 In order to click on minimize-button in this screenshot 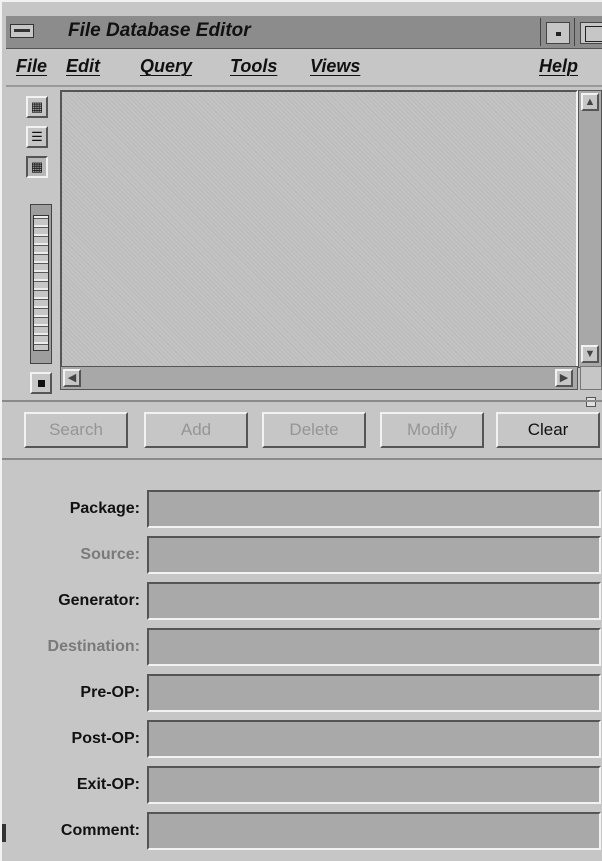, I will do `click(558, 33)`.